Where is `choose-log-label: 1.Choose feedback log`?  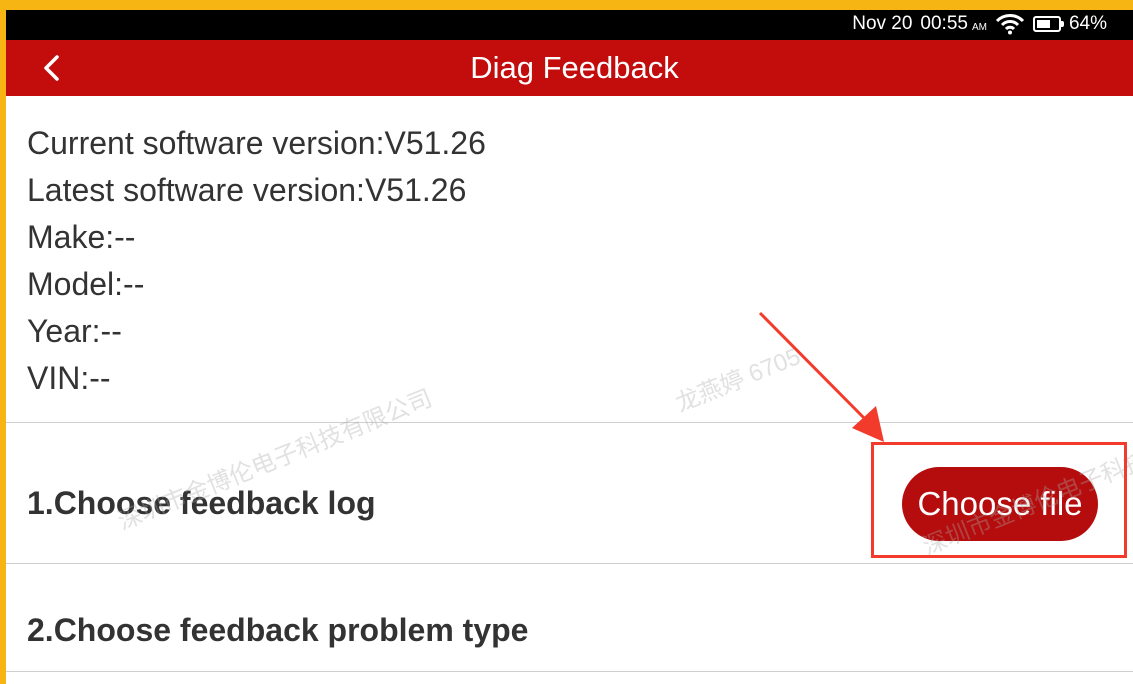 choose-log-label: 1.Choose feedback log is located at coordinates (201, 503).